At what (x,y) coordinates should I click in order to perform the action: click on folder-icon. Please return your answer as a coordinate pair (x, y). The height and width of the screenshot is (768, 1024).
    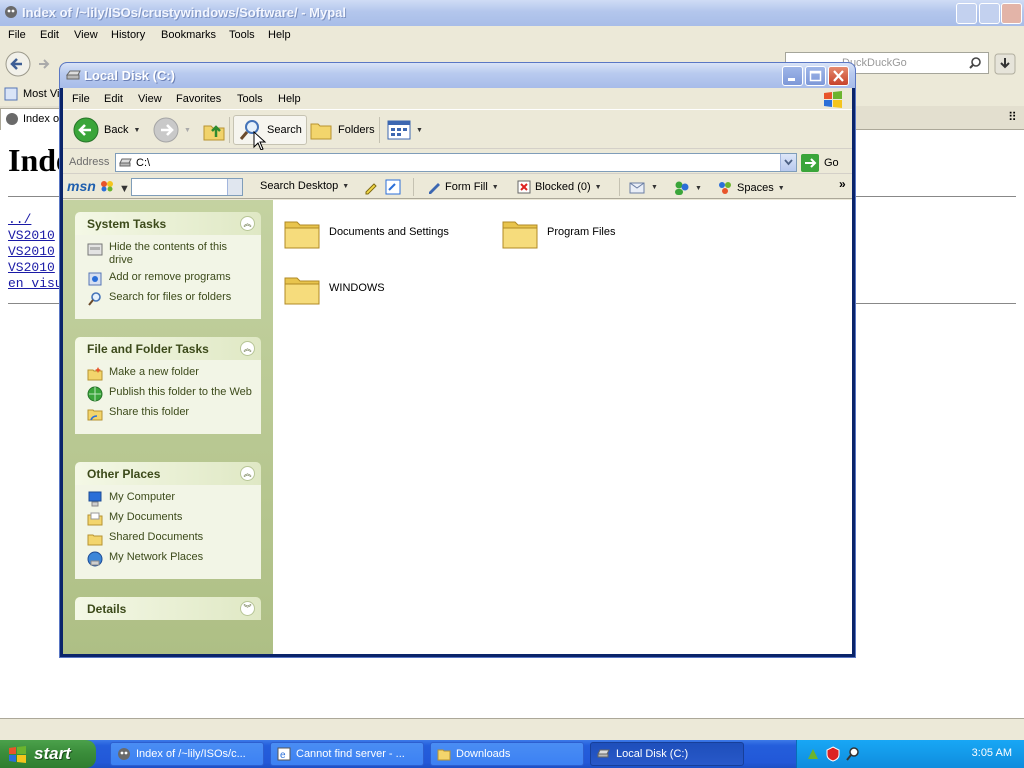
    Looking at the image, I should click on (302, 235).